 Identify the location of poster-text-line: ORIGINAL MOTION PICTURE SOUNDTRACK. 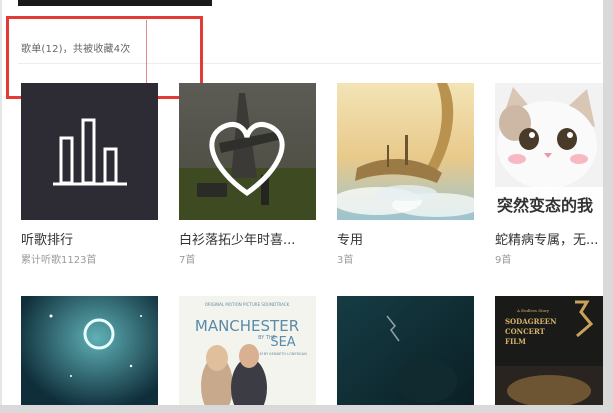
(247, 304).